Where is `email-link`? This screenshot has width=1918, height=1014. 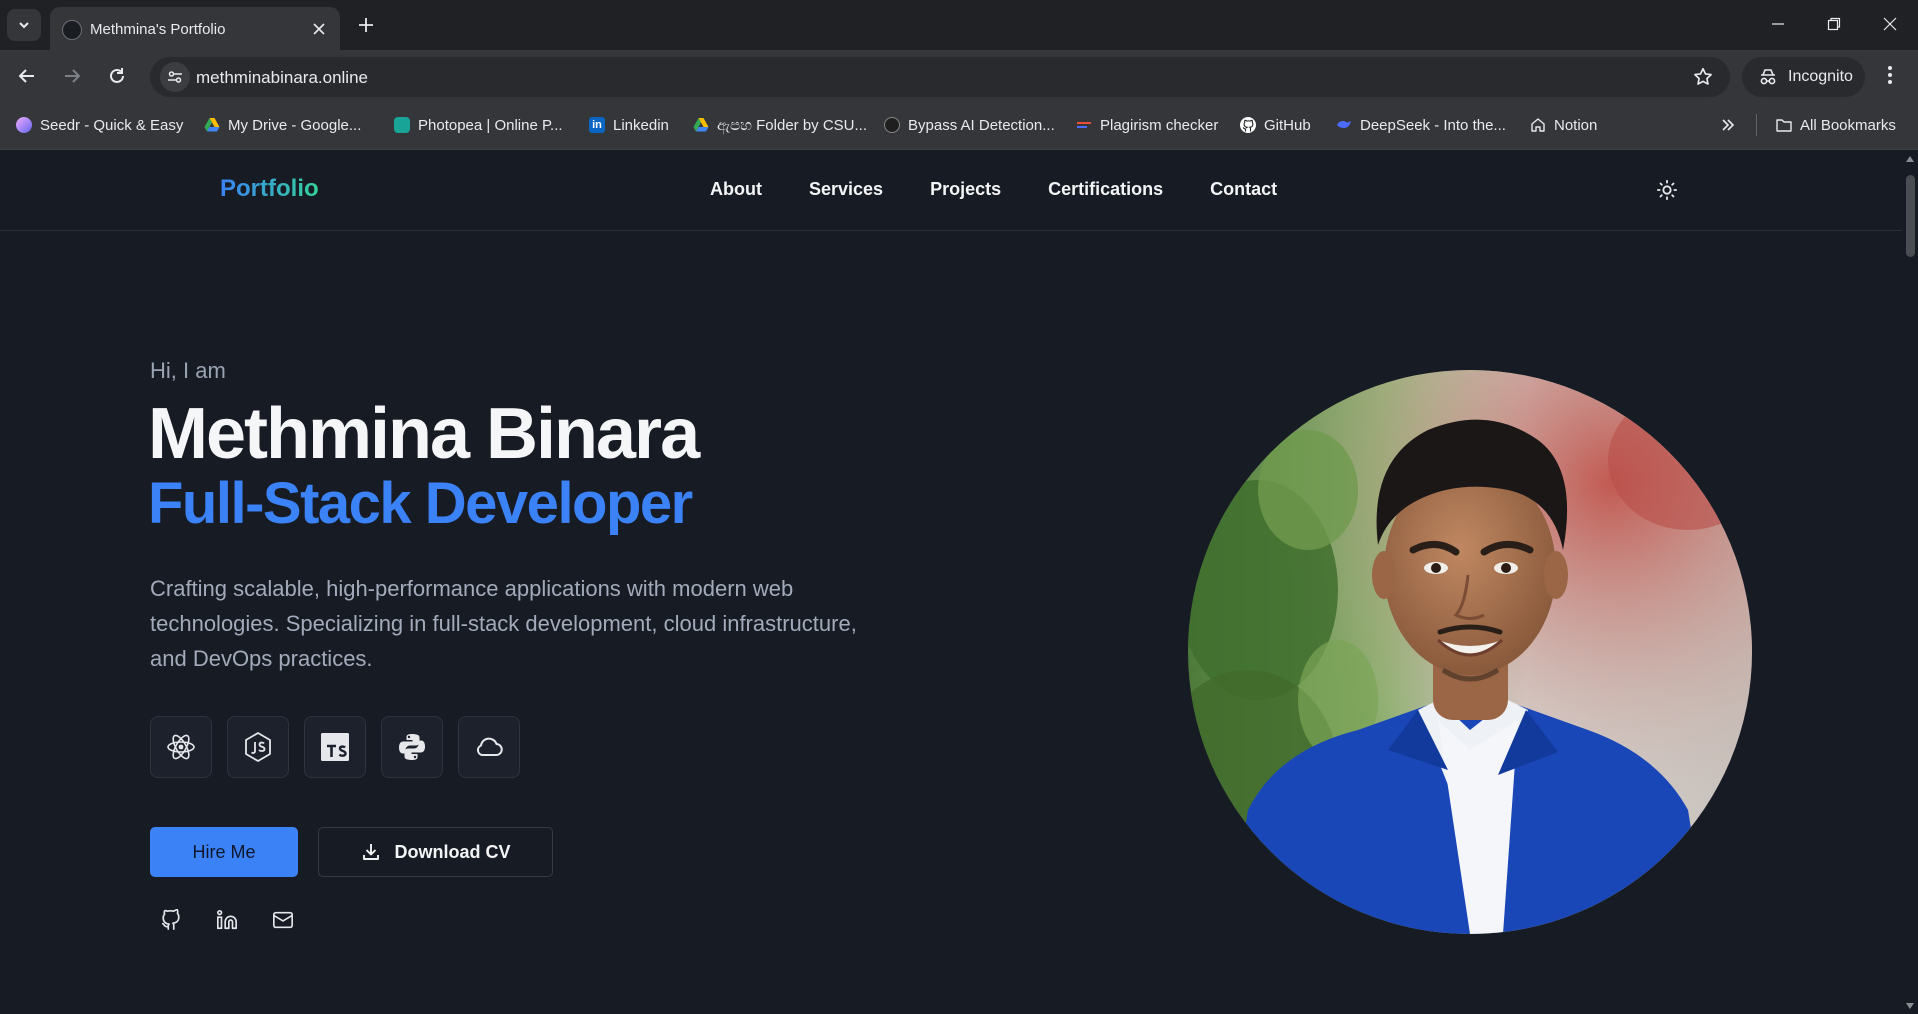
email-link is located at coordinates (283, 920).